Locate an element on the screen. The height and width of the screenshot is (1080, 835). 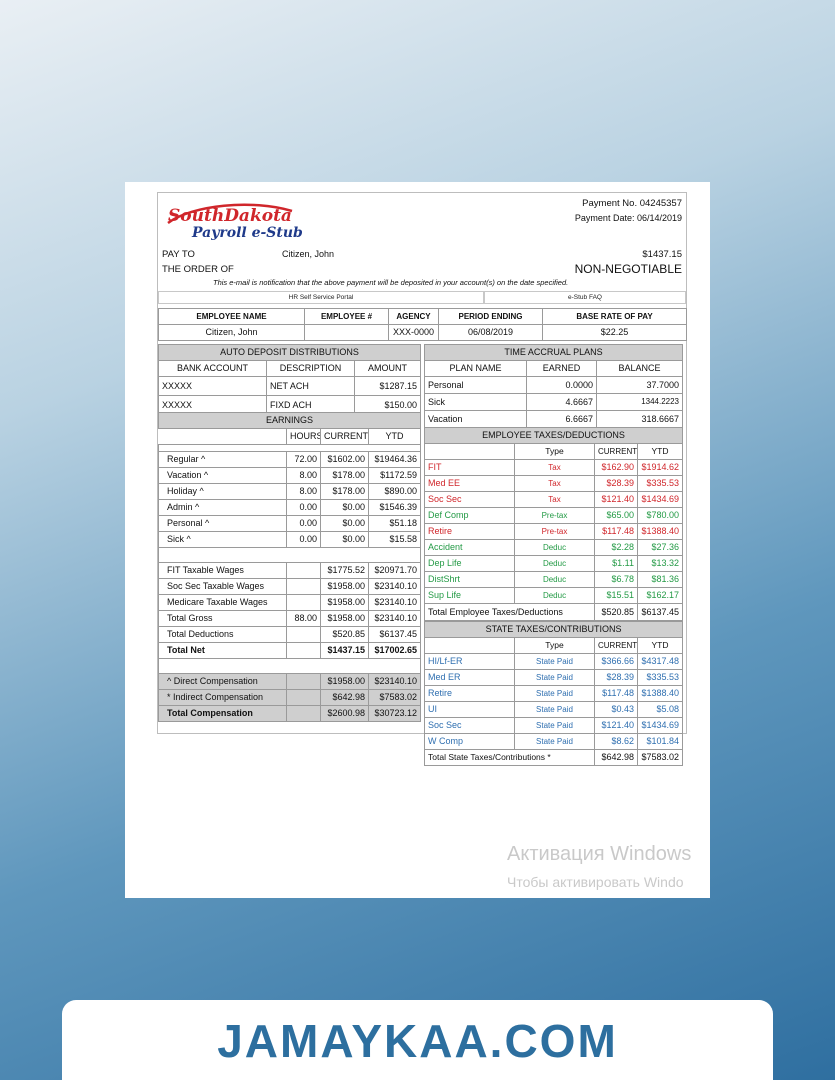
tax-ytd: $780.00 is located at coordinates (660, 515).